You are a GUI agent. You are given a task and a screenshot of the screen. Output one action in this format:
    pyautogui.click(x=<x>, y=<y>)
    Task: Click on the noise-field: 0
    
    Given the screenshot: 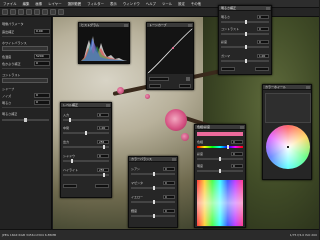 What is the action you would take?
    pyautogui.click(x=42, y=95)
    